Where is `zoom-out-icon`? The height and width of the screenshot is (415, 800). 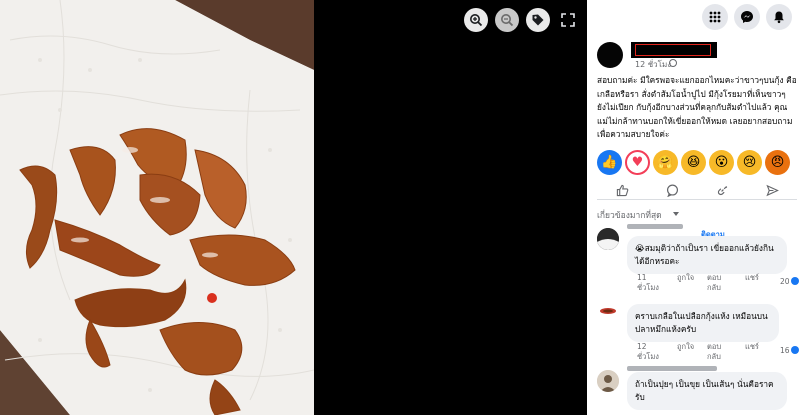 zoom-out-icon is located at coordinates (507, 20).